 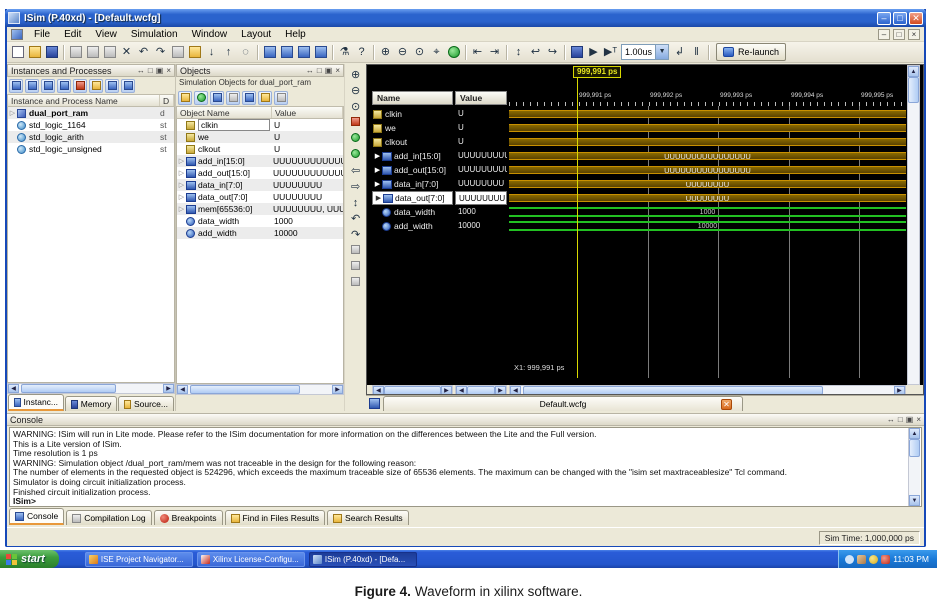 What do you see at coordinates (29, 559) in the screenshot?
I see `start-button: start` at bounding box center [29, 559].